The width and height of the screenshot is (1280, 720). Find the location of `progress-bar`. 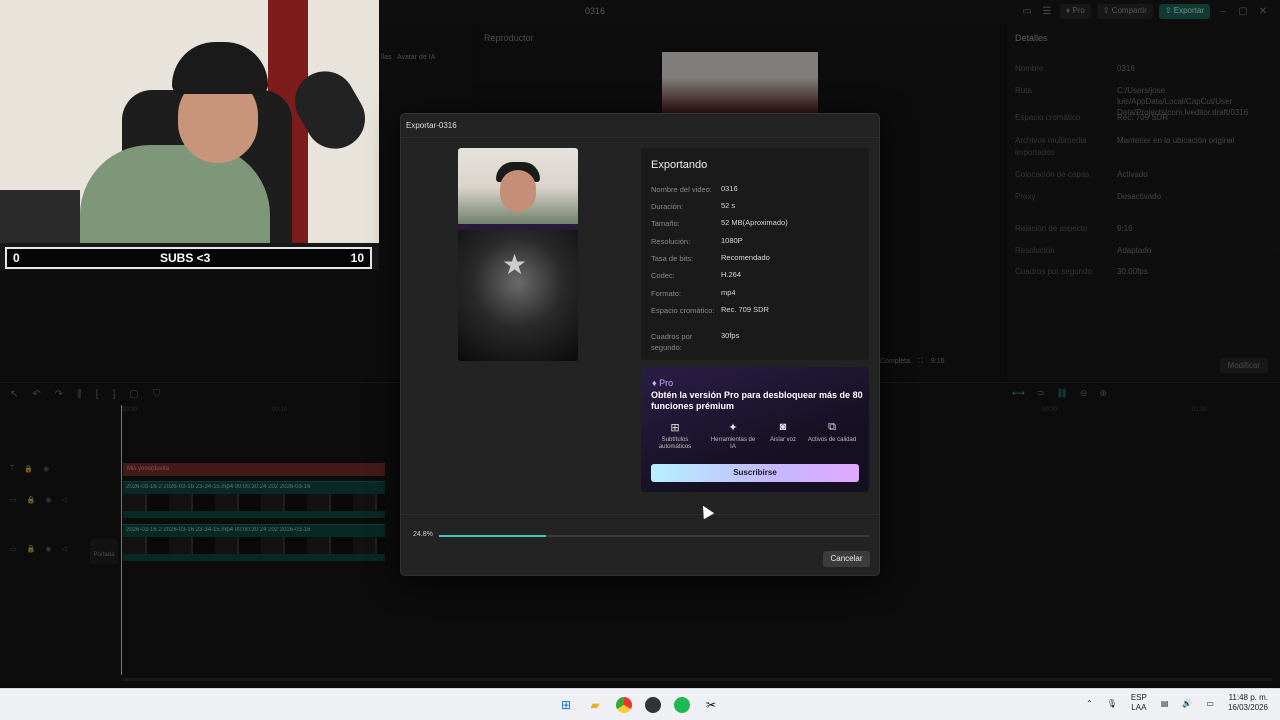

progress-bar is located at coordinates (654, 536).